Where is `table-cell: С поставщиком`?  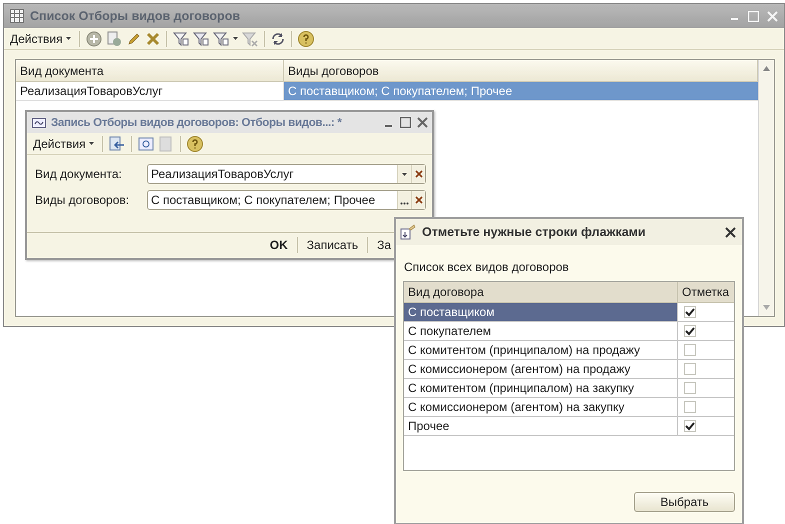
table-cell: С поставщиком is located at coordinates (541, 312).